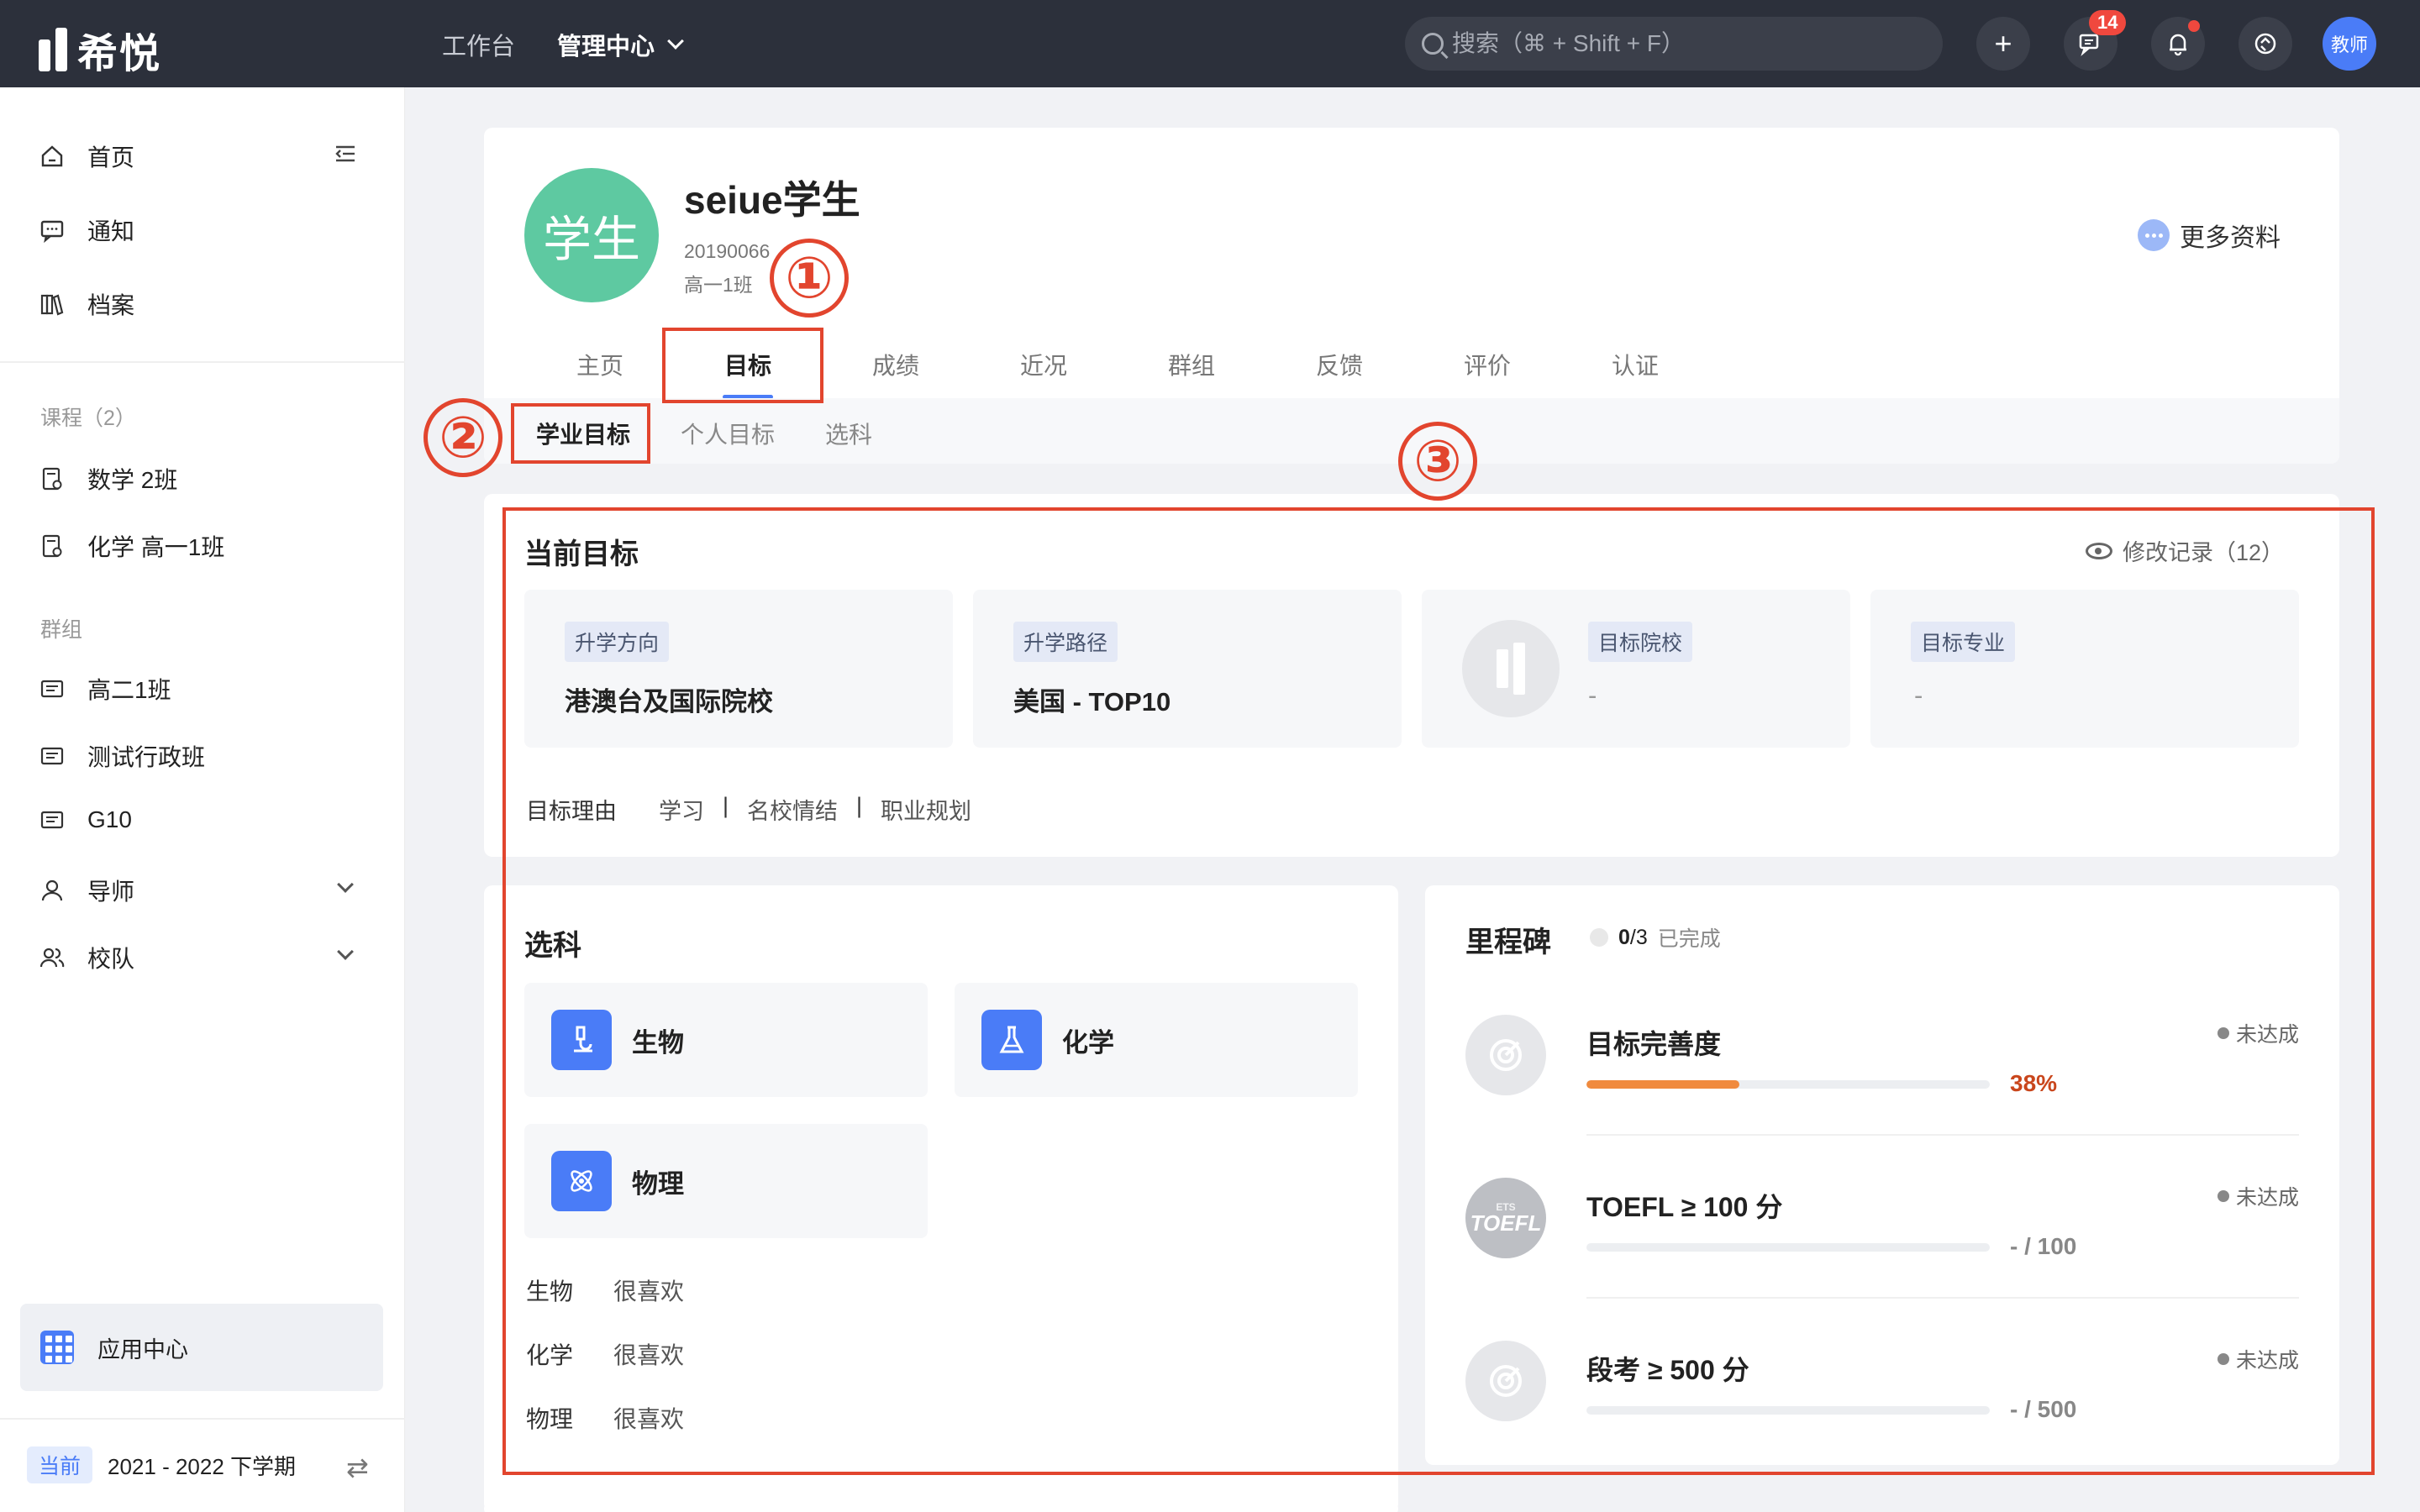 The image size is (2420, 1512). I want to click on sidebar-group-groups: 群组, so click(62, 630).